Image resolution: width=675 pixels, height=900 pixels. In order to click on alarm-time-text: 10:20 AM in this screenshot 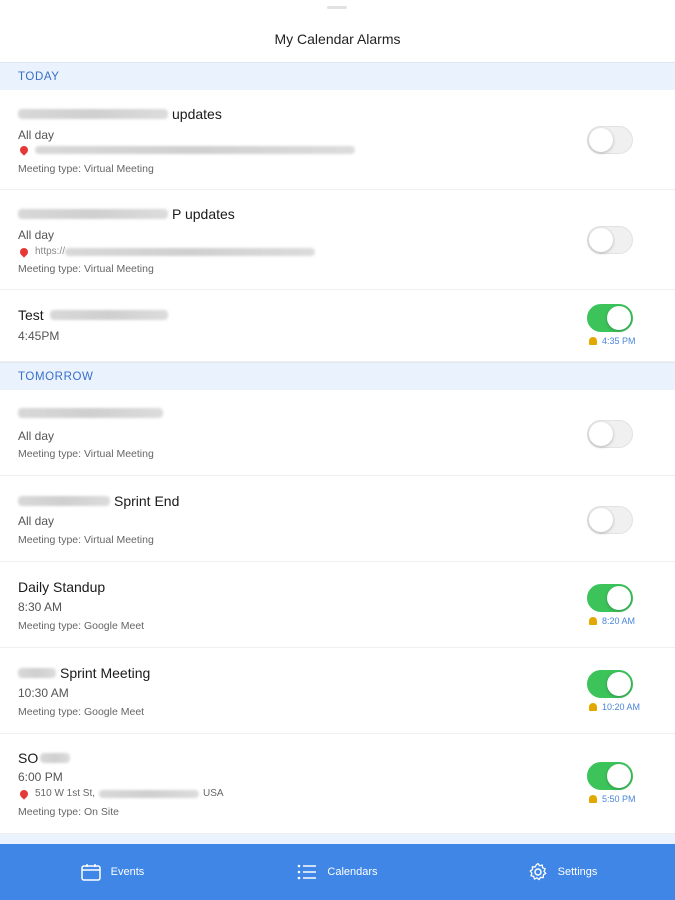, I will do `click(621, 707)`.